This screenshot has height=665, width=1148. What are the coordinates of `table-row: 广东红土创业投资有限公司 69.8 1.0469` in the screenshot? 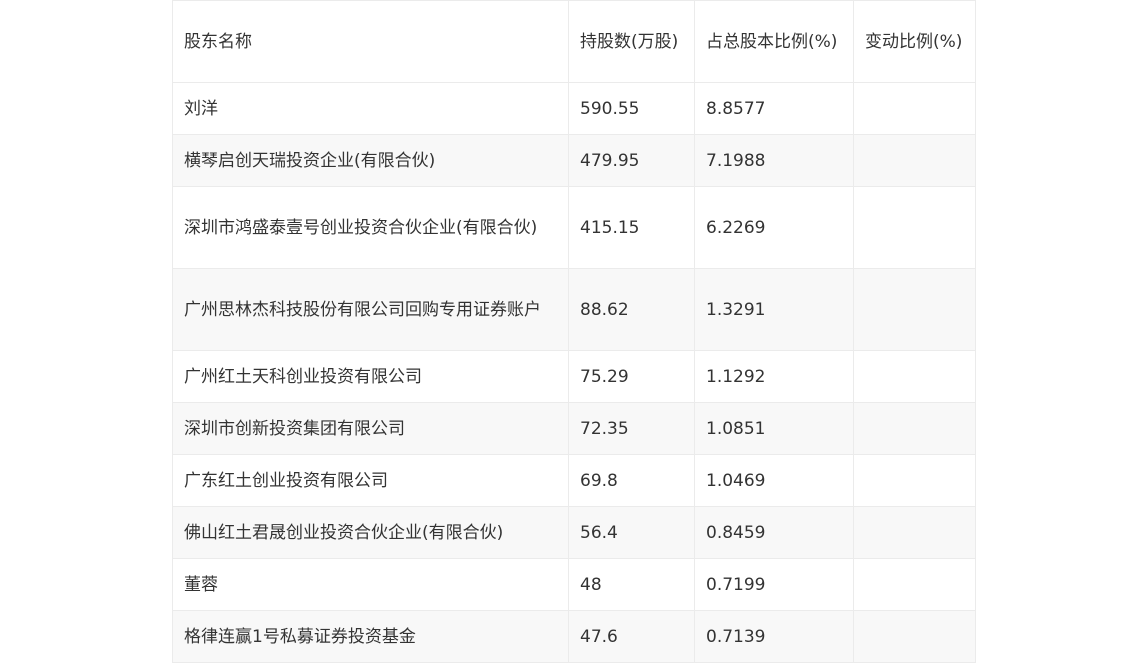 It's located at (574, 480).